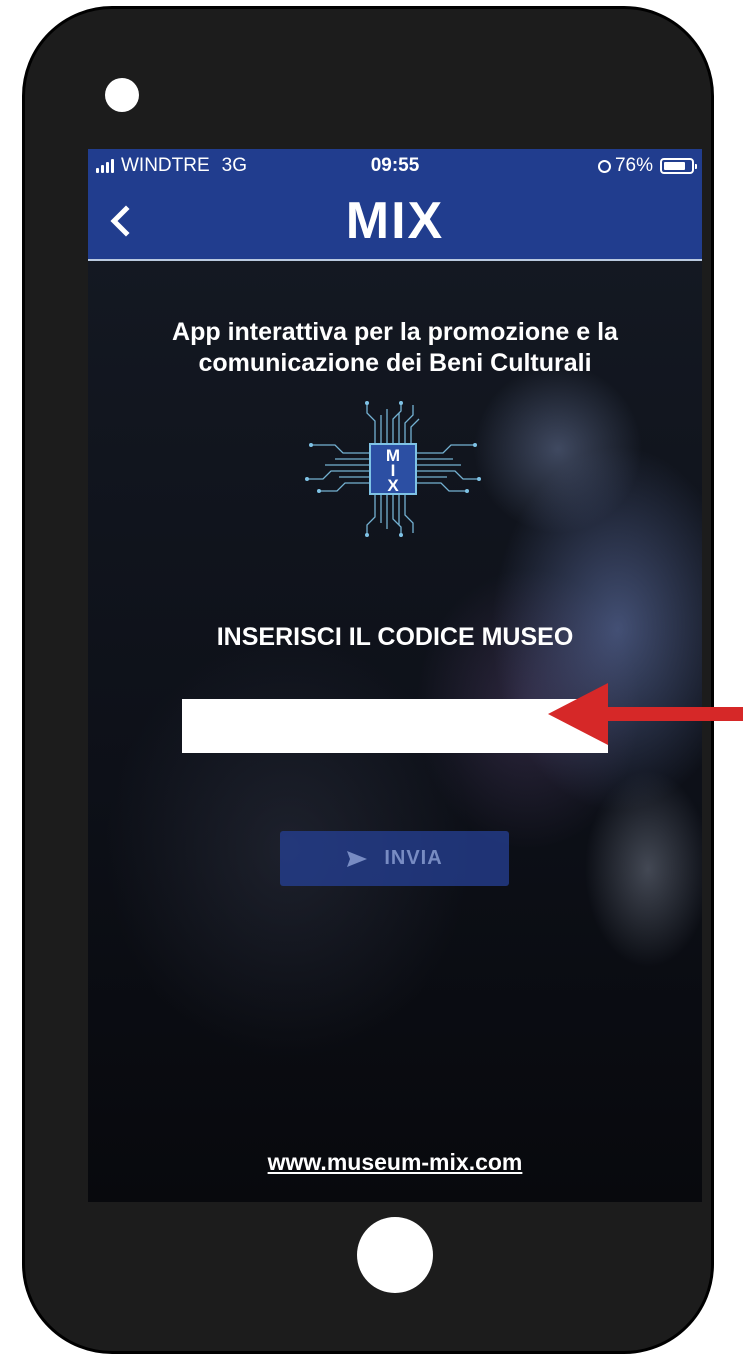 The image size is (745, 1363). What do you see at coordinates (395, 726) in the screenshot?
I see `museum-code-input` at bounding box center [395, 726].